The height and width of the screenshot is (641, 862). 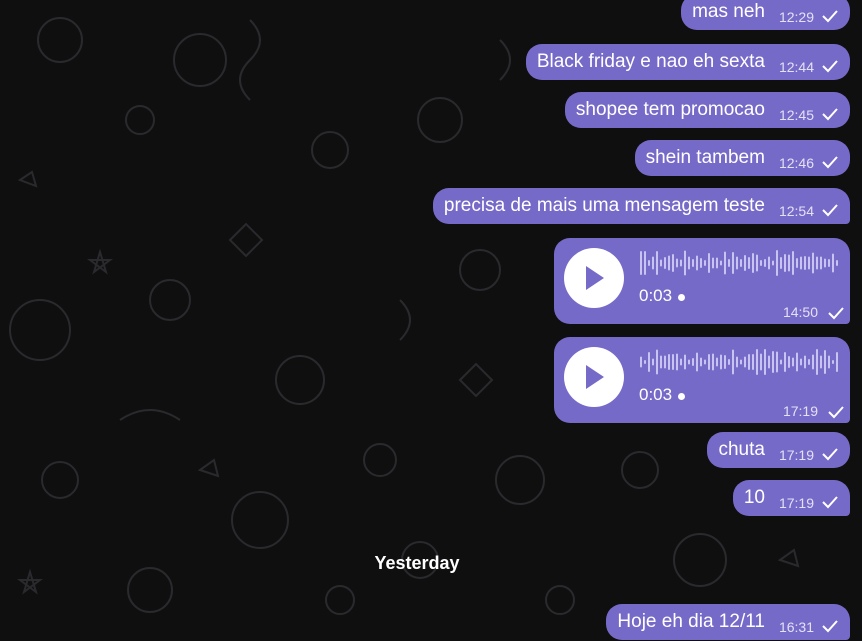 What do you see at coordinates (796, 16) in the screenshot?
I see `message-time: 12:29` at bounding box center [796, 16].